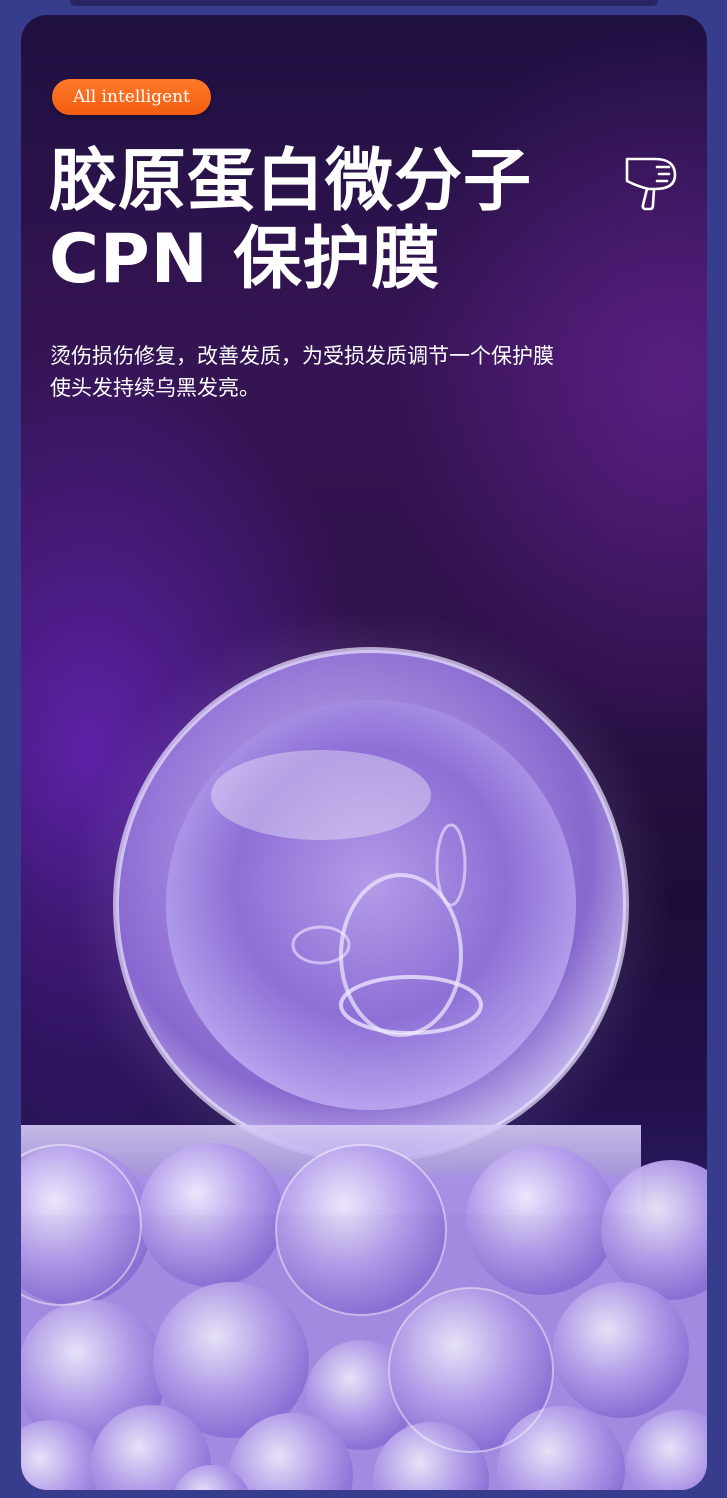 The width and height of the screenshot is (727, 1498). What do you see at coordinates (360, 372) in the screenshot?
I see `description: 烫伤损伤修复，改善发质，为受损发质调节一个保护膜 使头发持续乌黑发亮。` at bounding box center [360, 372].